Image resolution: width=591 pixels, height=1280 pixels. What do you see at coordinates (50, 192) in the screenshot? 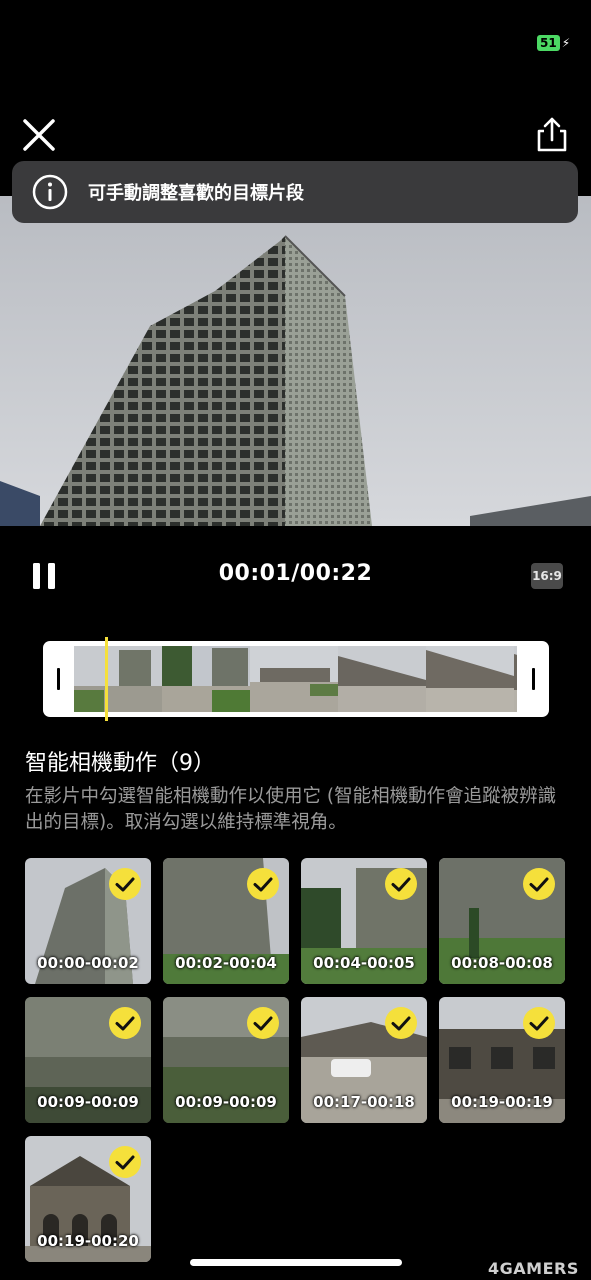
I see `info-icon` at bounding box center [50, 192].